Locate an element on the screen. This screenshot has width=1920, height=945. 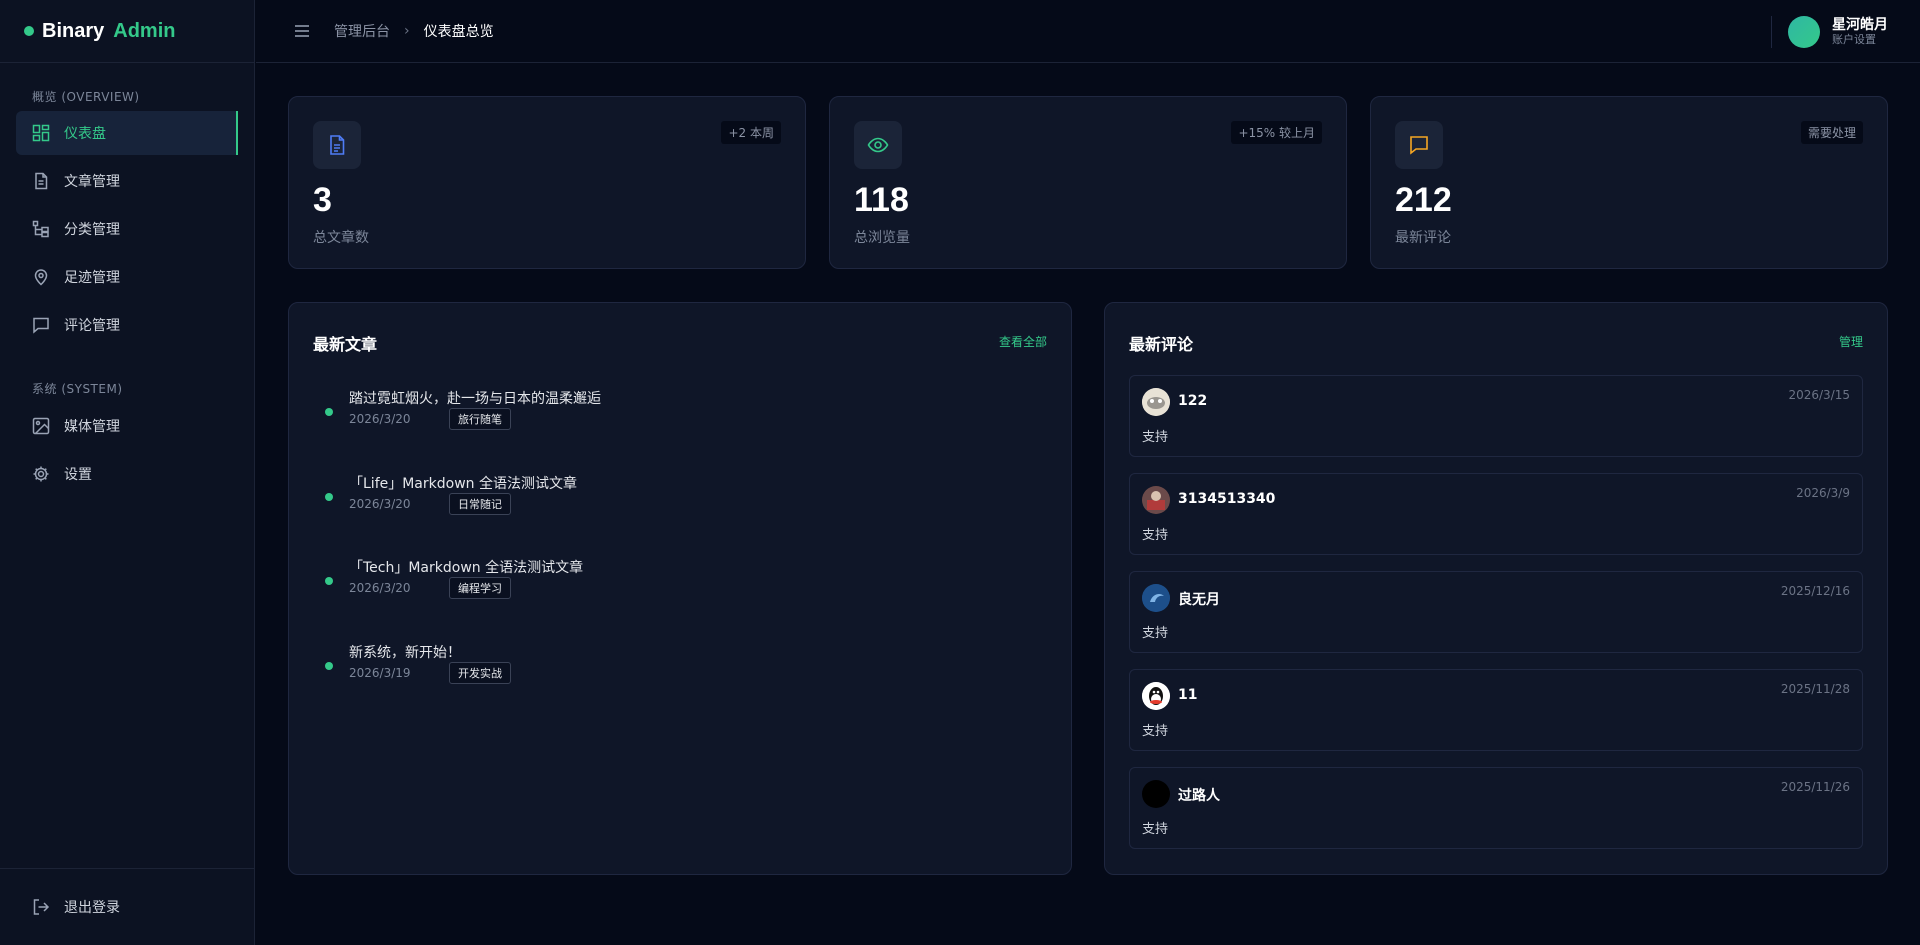
article-tag: 开发实战 is located at coordinates (480, 673).